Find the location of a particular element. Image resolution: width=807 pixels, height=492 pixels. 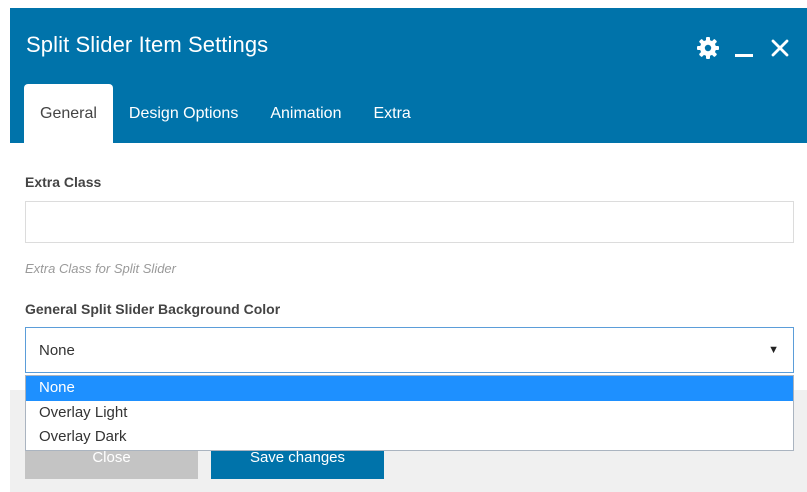

tab-animation: Animation is located at coordinates (305, 113).